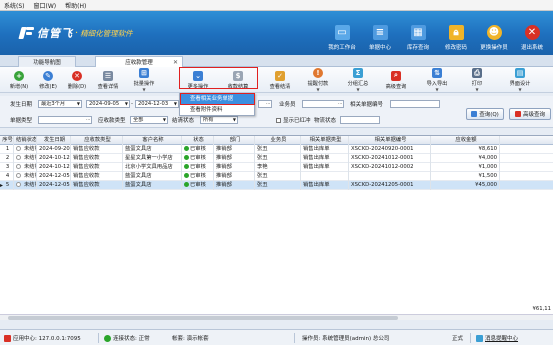  I want to click on menu-system: 系统(S), so click(14, 5).